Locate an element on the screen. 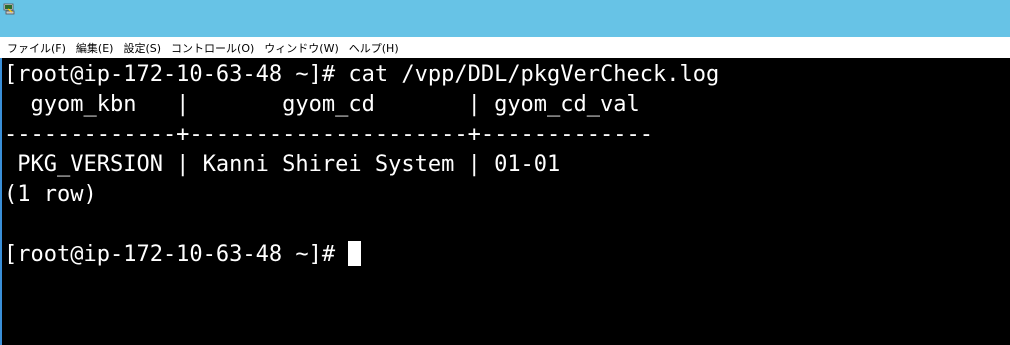  putty-terminal-icon is located at coordinates (9, 9).